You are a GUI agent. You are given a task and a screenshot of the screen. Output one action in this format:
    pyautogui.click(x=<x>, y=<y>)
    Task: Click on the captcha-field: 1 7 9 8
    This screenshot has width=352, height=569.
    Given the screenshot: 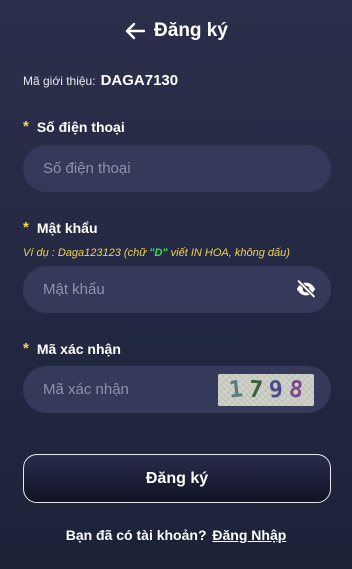 What is the action you would take?
    pyautogui.click(x=177, y=389)
    